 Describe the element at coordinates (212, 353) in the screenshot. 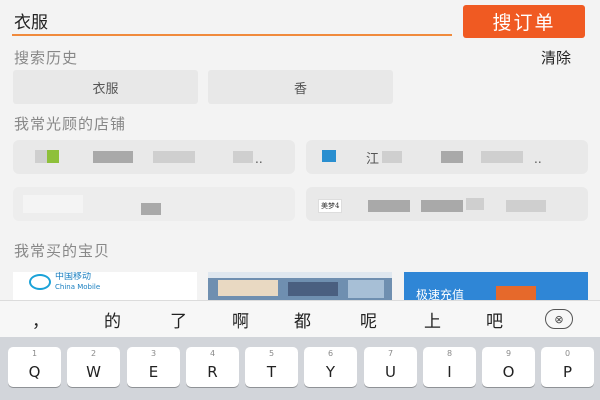

I see `key-number: 4` at that location.